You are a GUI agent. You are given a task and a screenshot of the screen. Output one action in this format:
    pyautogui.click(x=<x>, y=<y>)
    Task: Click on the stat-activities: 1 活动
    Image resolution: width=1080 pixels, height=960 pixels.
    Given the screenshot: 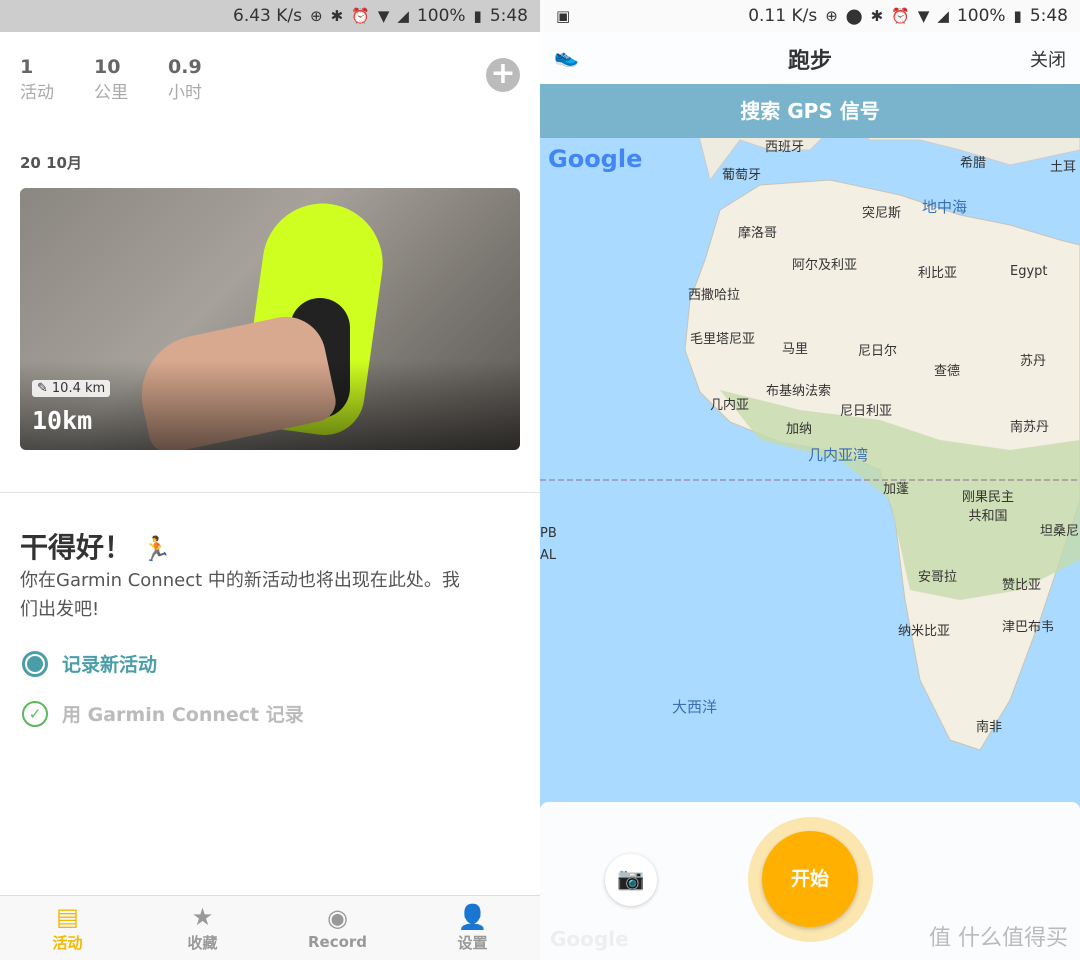 What is the action you would take?
    pyautogui.click(x=37, y=79)
    